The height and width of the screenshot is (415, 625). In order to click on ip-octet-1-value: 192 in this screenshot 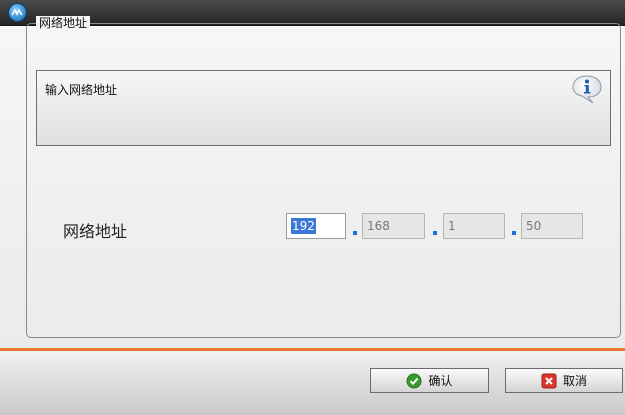, I will do `click(303, 226)`.